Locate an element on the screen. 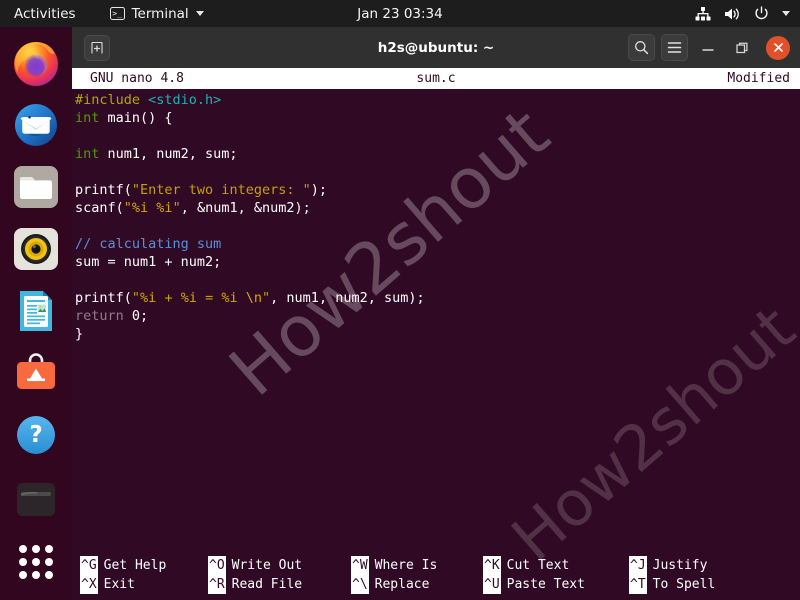 The width and height of the screenshot is (800, 600). shortcut-label: To Spell is located at coordinates (684, 584).